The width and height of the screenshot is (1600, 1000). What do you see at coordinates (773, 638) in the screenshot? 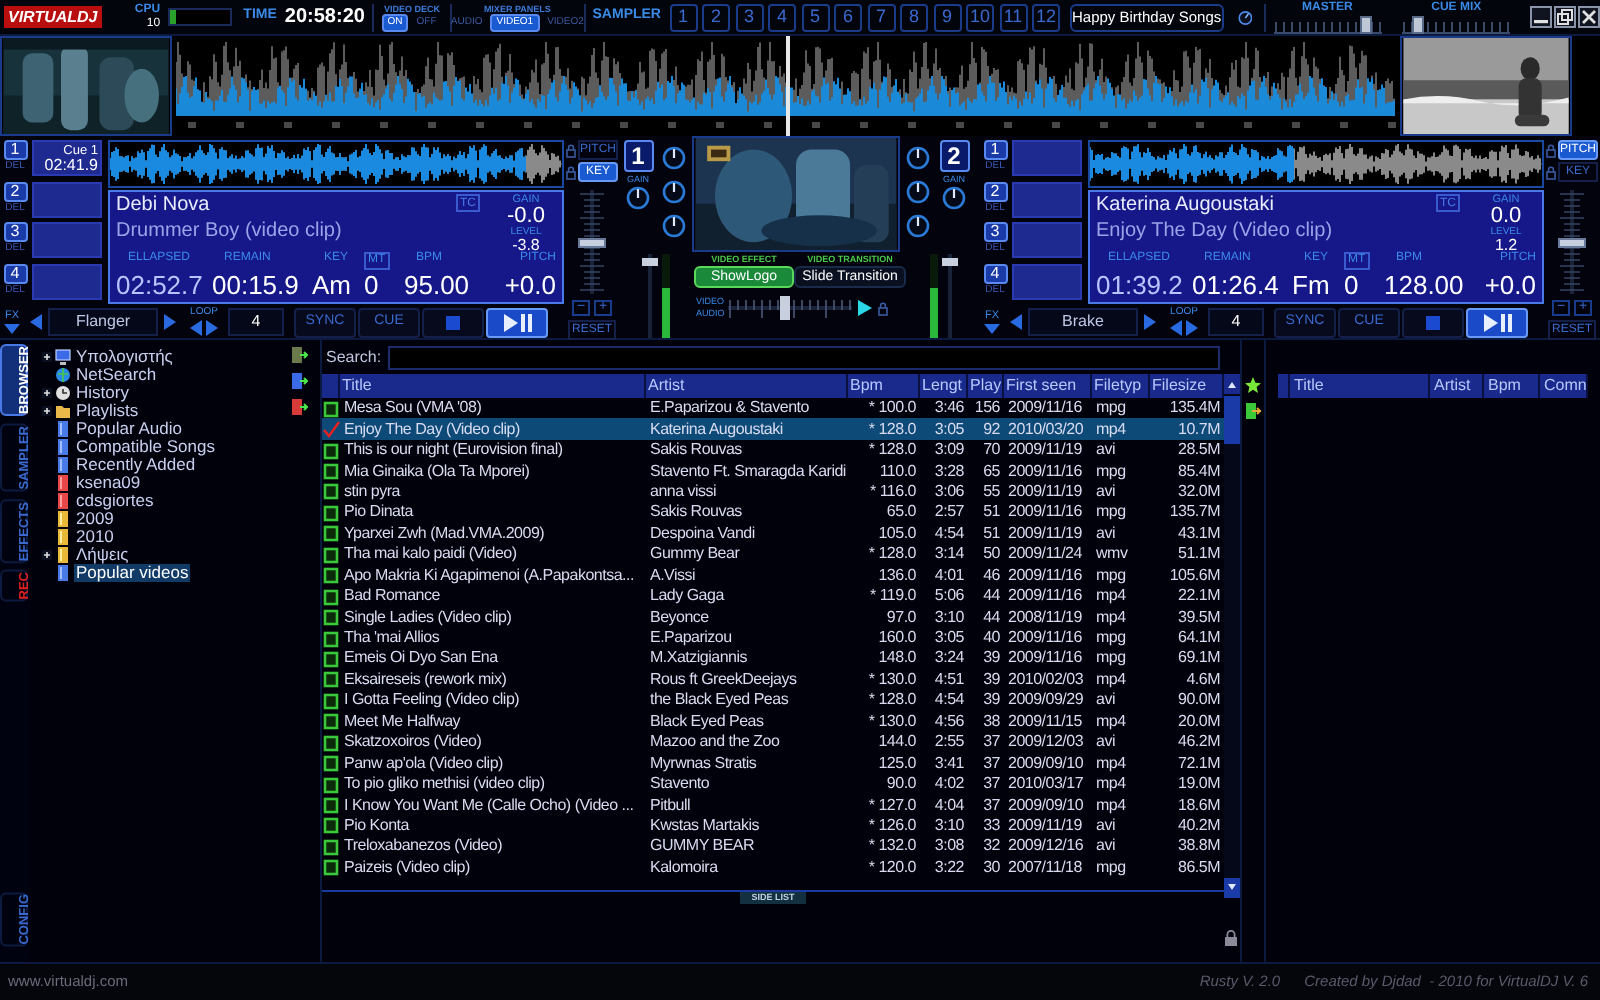
I see `track-row: Tha 'mai Allios E.Paparizou 160.0 3:05 40 2009/11/16 mpg 64.1M` at bounding box center [773, 638].